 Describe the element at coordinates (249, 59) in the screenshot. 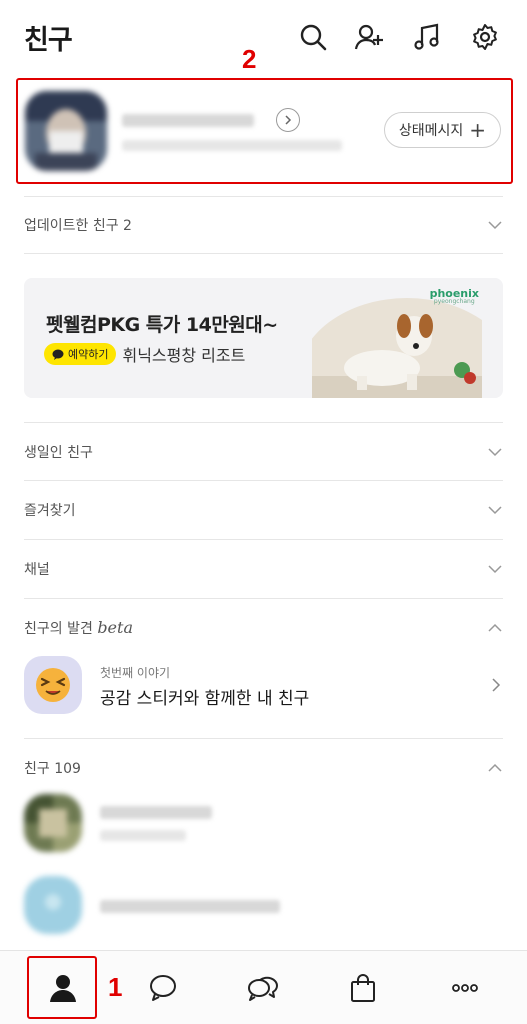

I see `annotation-label-2: 2` at that location.